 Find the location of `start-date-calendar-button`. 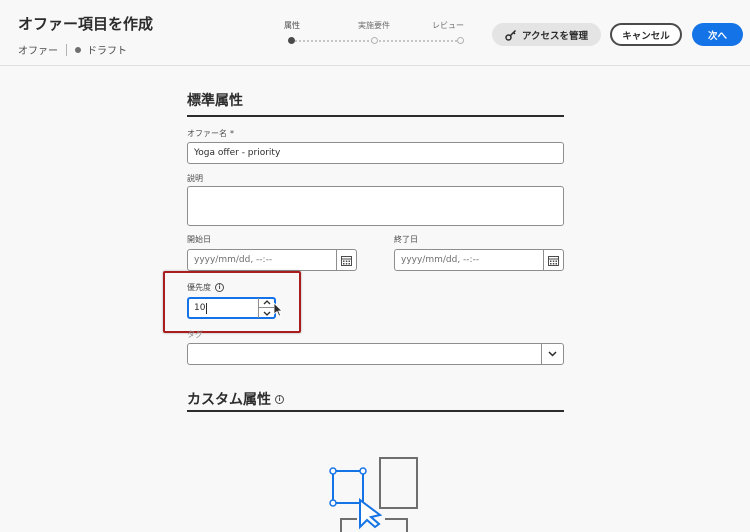

start-date-calendar-button is located at coordinates (346, 260).